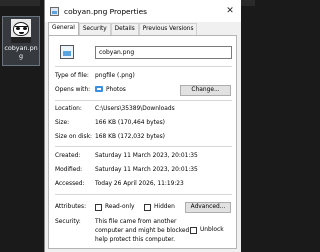  I want to click on size-on-disk-value: 168 KB (172,032 bytes), so click(130, 137).